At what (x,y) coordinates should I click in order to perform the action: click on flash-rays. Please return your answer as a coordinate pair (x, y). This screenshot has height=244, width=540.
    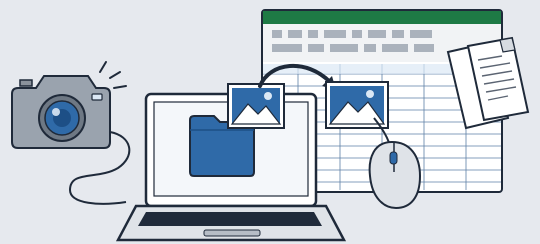
    Looking at the image, I should click on (113, 75).